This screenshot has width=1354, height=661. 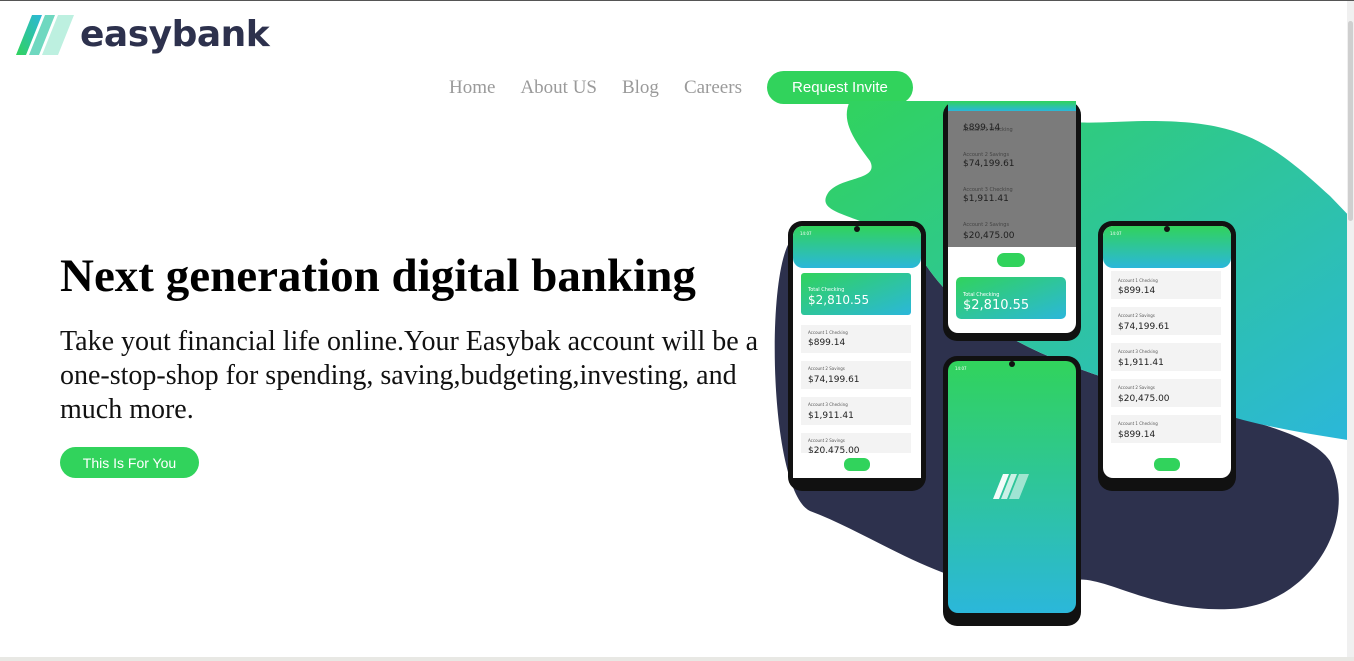 I want to click on request-invite-button: Request Invite, so click(x=839, y=87).